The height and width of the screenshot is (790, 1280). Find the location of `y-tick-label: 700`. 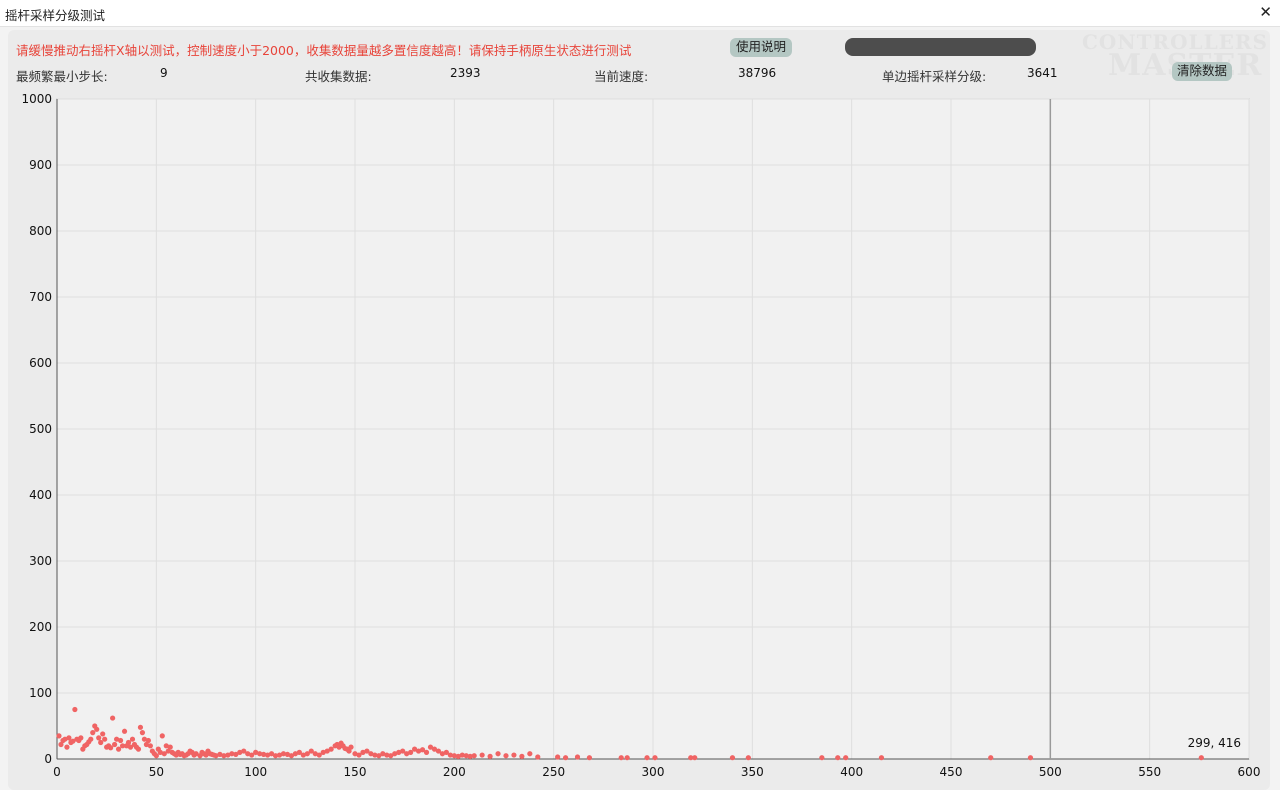

y-tick-label: 700 is located at coordinates (40, 297).